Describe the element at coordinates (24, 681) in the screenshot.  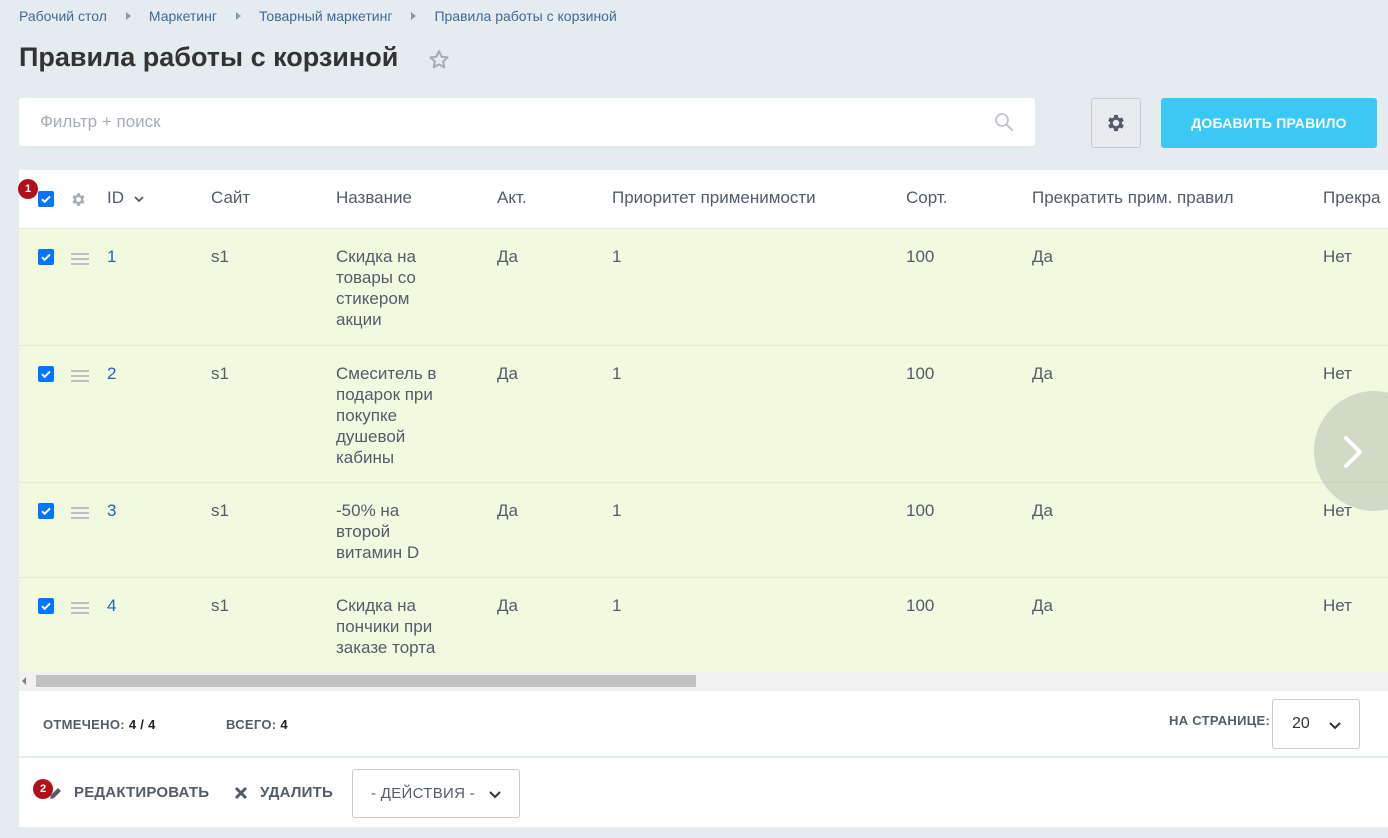
I see `scroll-left-arrow-icon` at that location.